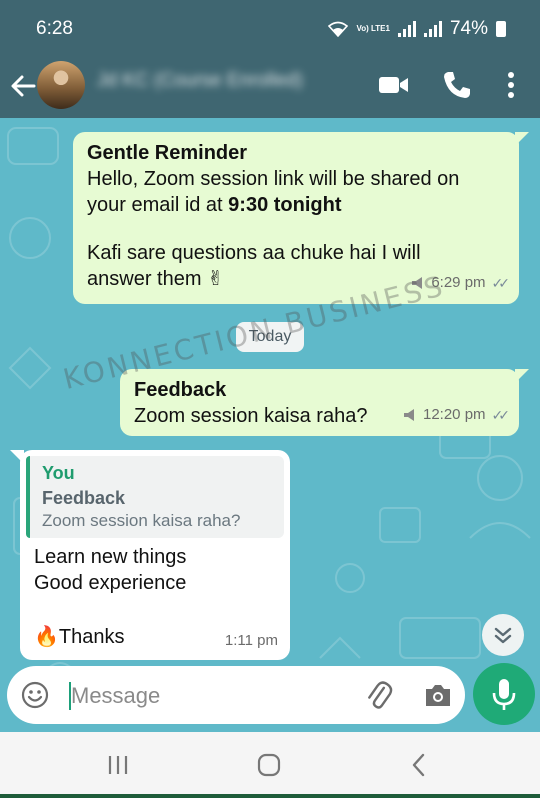 The width and height of the screenshot is (540, 798). I want to click on message-text-part: answer them, so click(144, 279).